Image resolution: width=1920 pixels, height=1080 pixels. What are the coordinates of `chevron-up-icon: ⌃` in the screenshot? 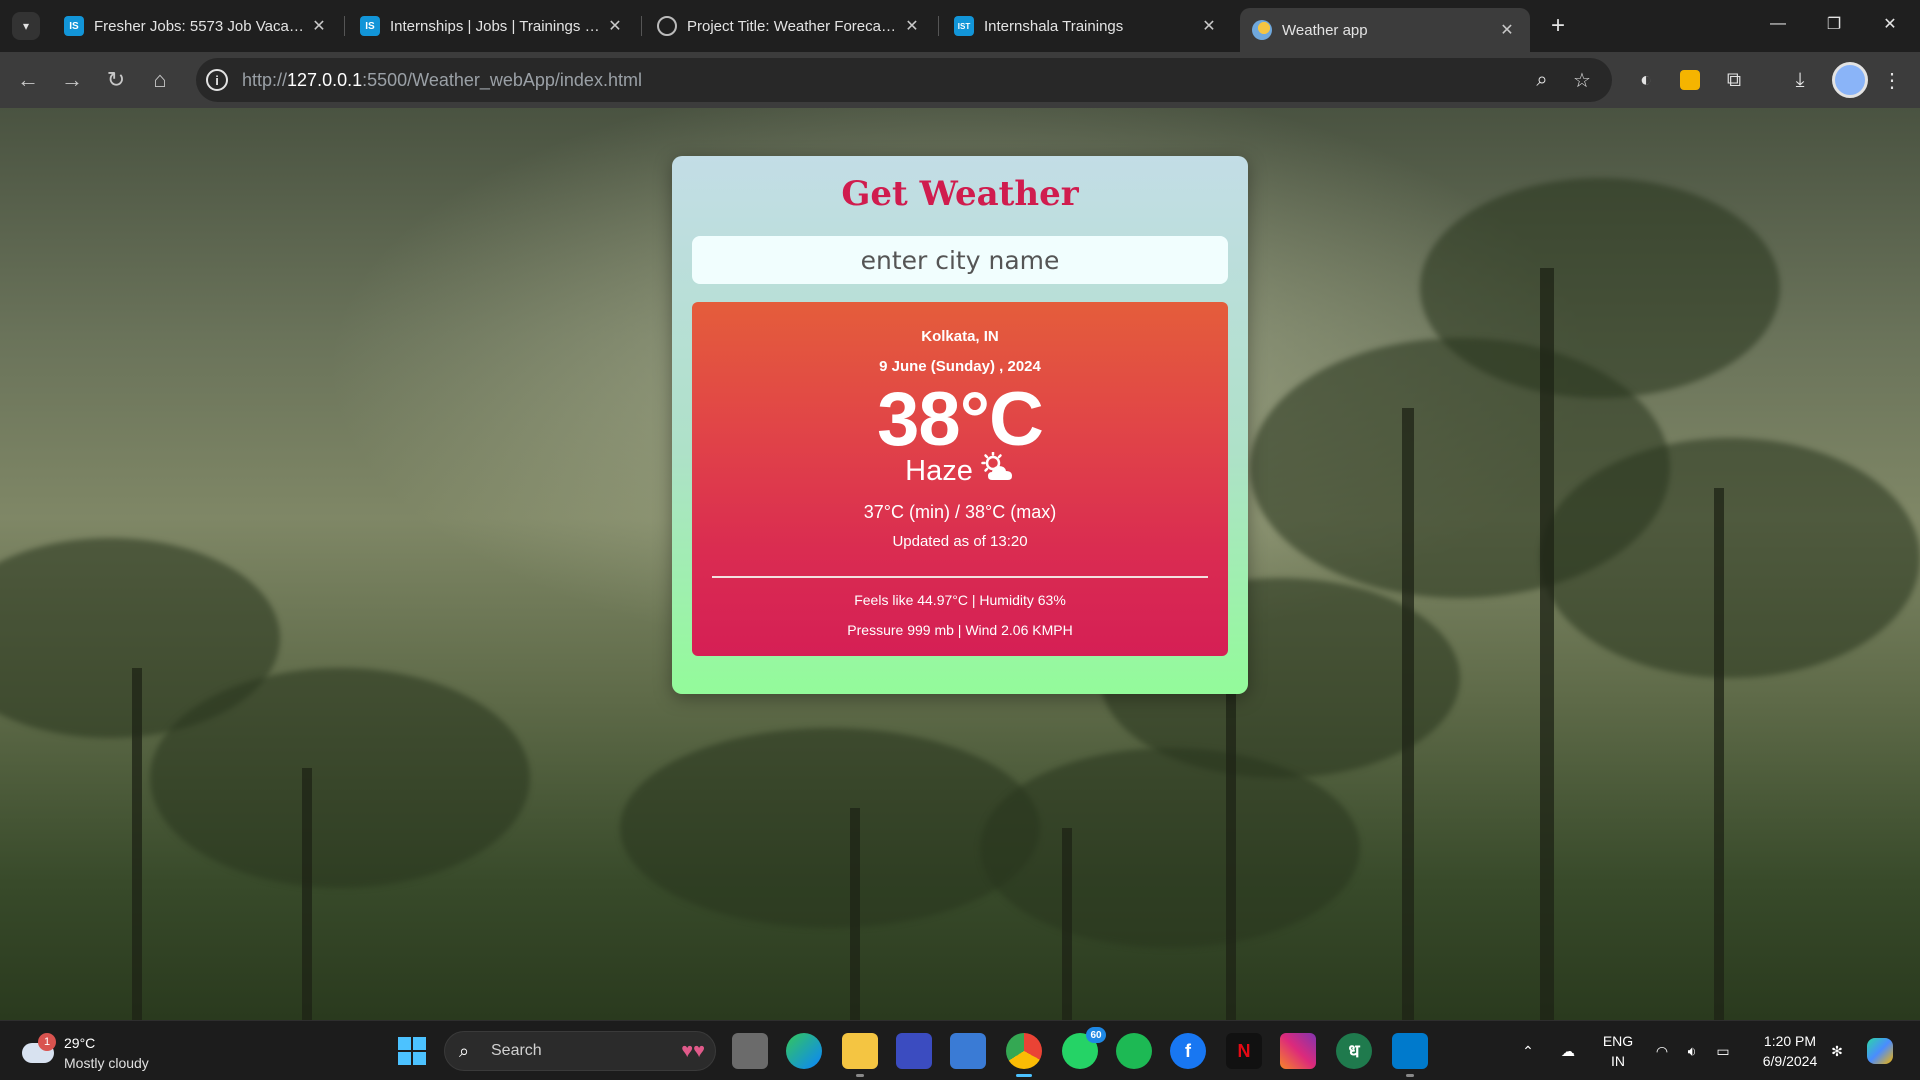 It's located at (1528, 1050).